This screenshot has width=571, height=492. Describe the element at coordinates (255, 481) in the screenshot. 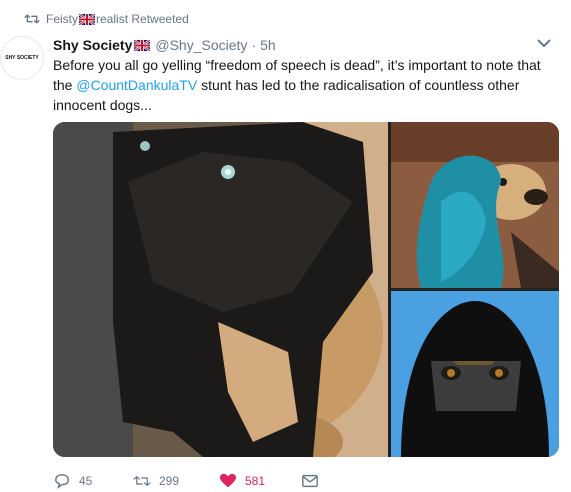

I see `like-count: 581` at that location.